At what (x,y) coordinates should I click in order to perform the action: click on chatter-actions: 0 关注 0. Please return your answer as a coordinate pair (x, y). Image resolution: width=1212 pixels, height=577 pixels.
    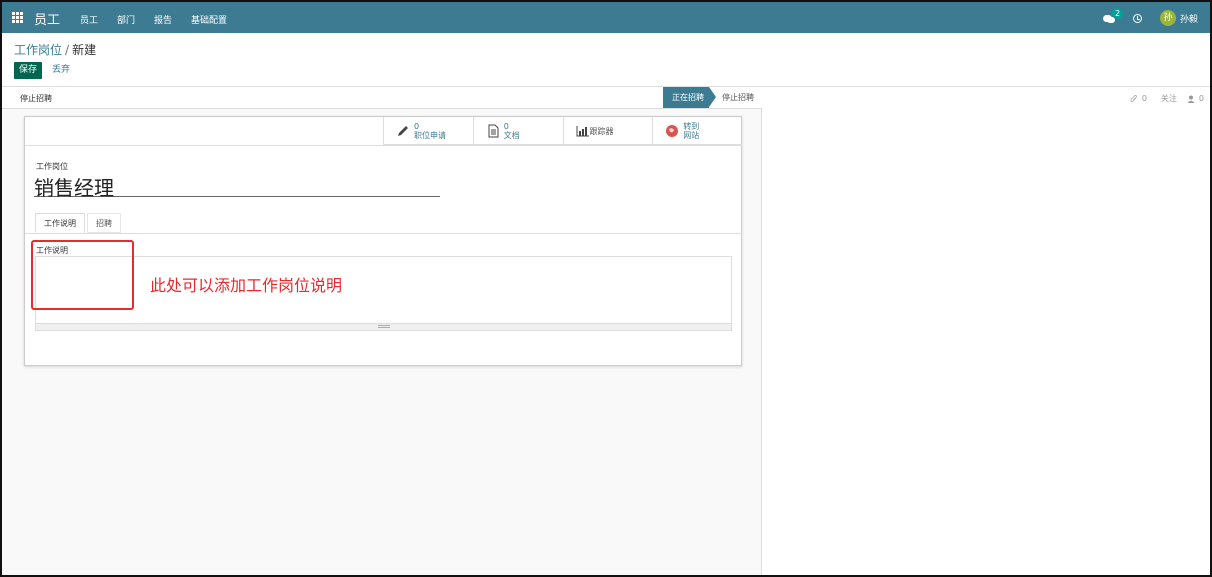
    Looking at the image, I should click on (1162, 98).